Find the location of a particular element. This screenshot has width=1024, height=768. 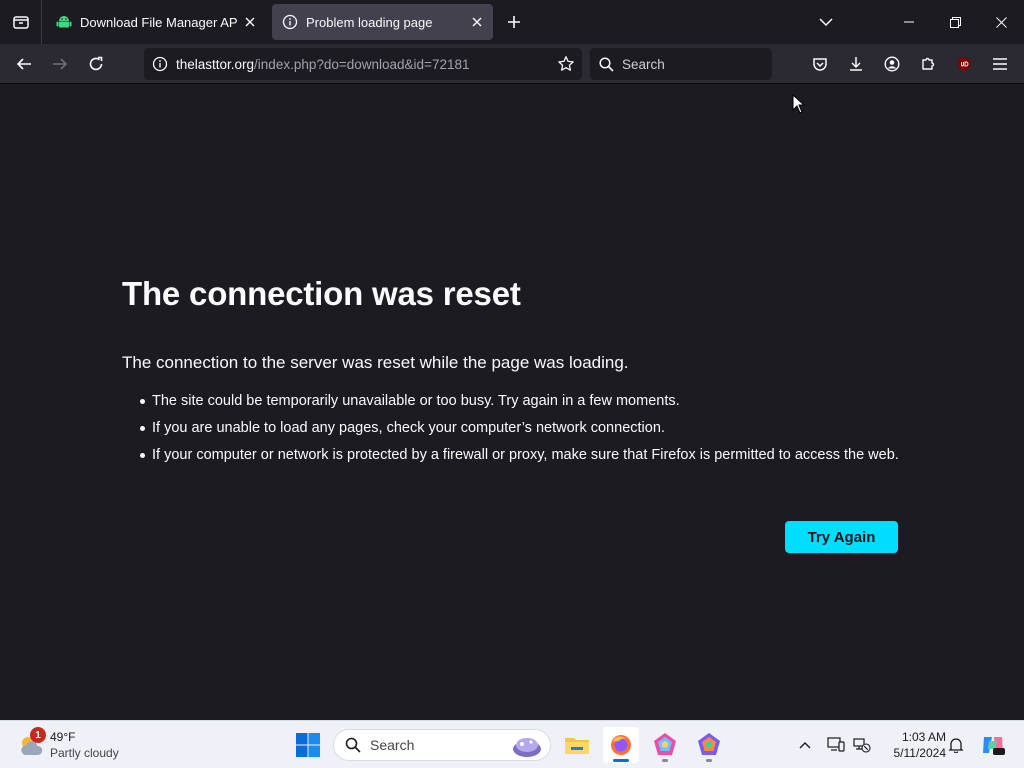

close-icon is located at coordinates (1001, 22).